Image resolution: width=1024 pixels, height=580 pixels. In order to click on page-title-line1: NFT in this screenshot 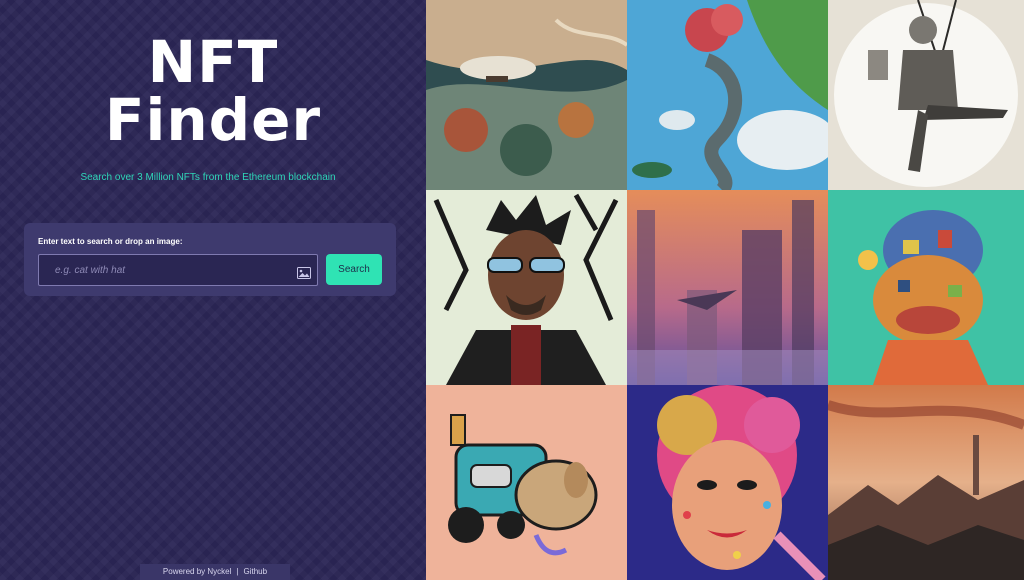, I will do `click(213, 62)`.